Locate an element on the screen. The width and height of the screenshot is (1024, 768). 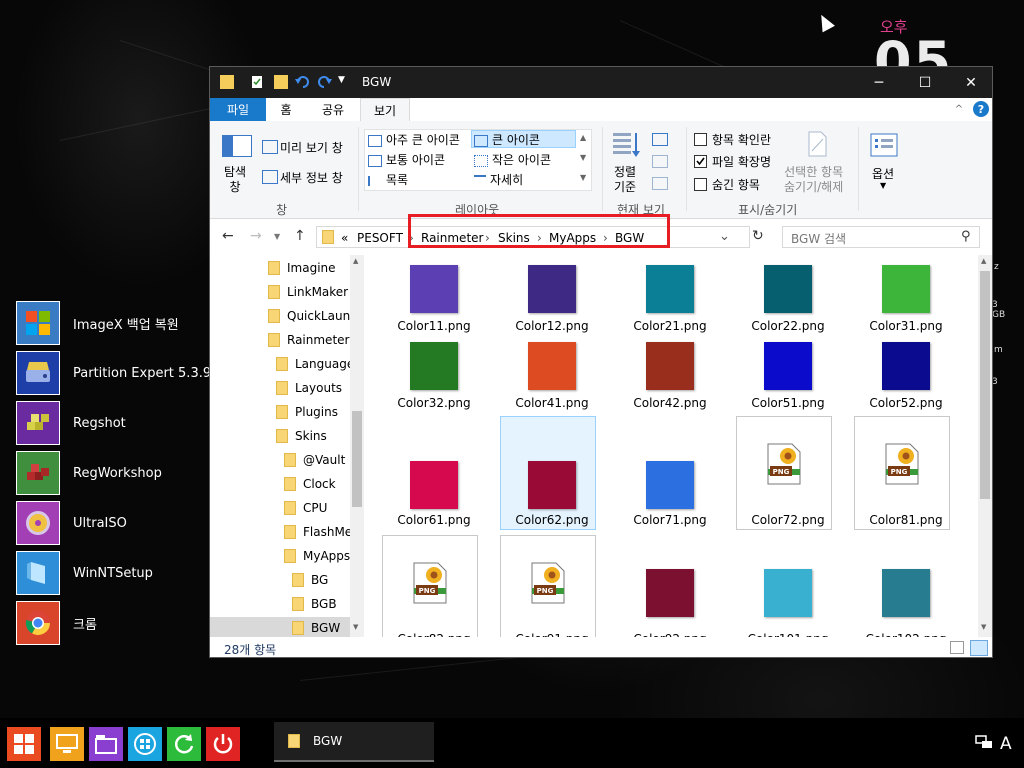
recent-locations-icon: ▼ is located at coordinates (277, 236).